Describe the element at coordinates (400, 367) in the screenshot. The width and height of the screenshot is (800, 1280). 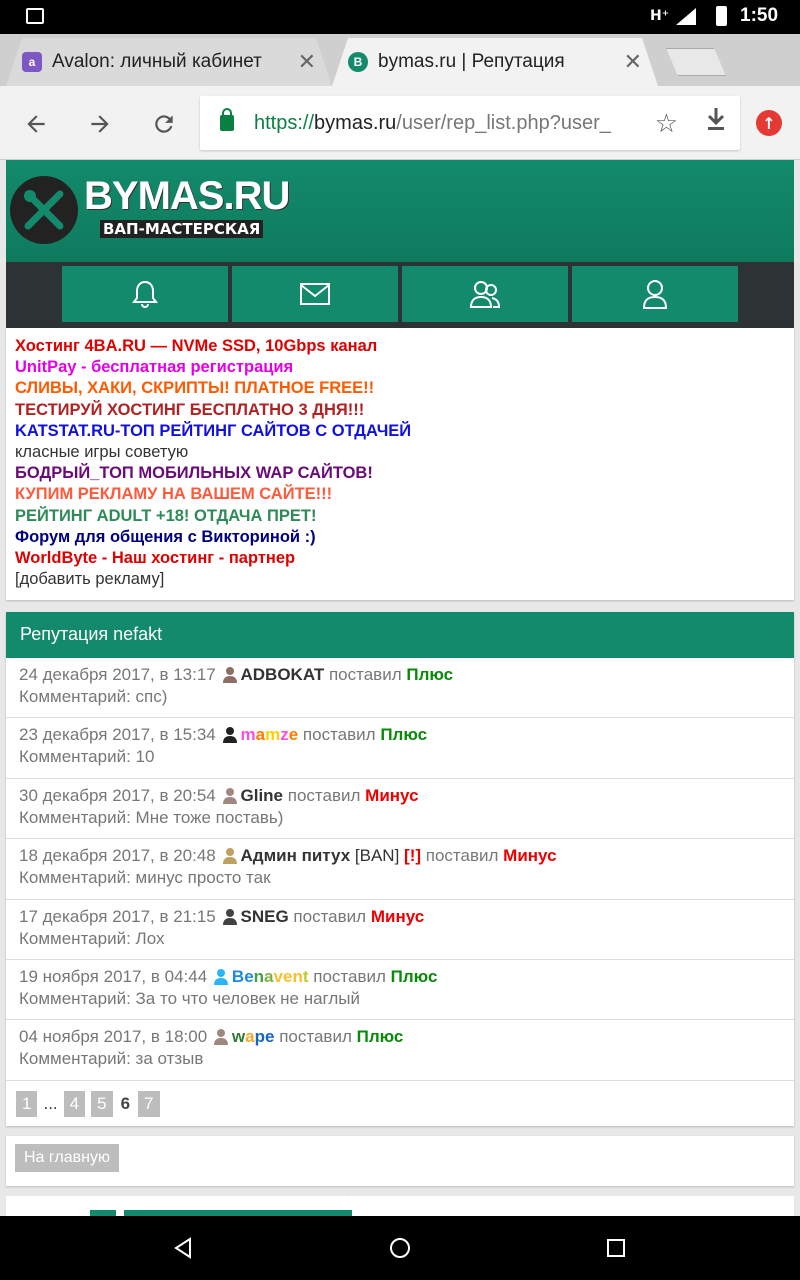
I see `ad-link: UnitPay - бесплатная регистрация` at that location.